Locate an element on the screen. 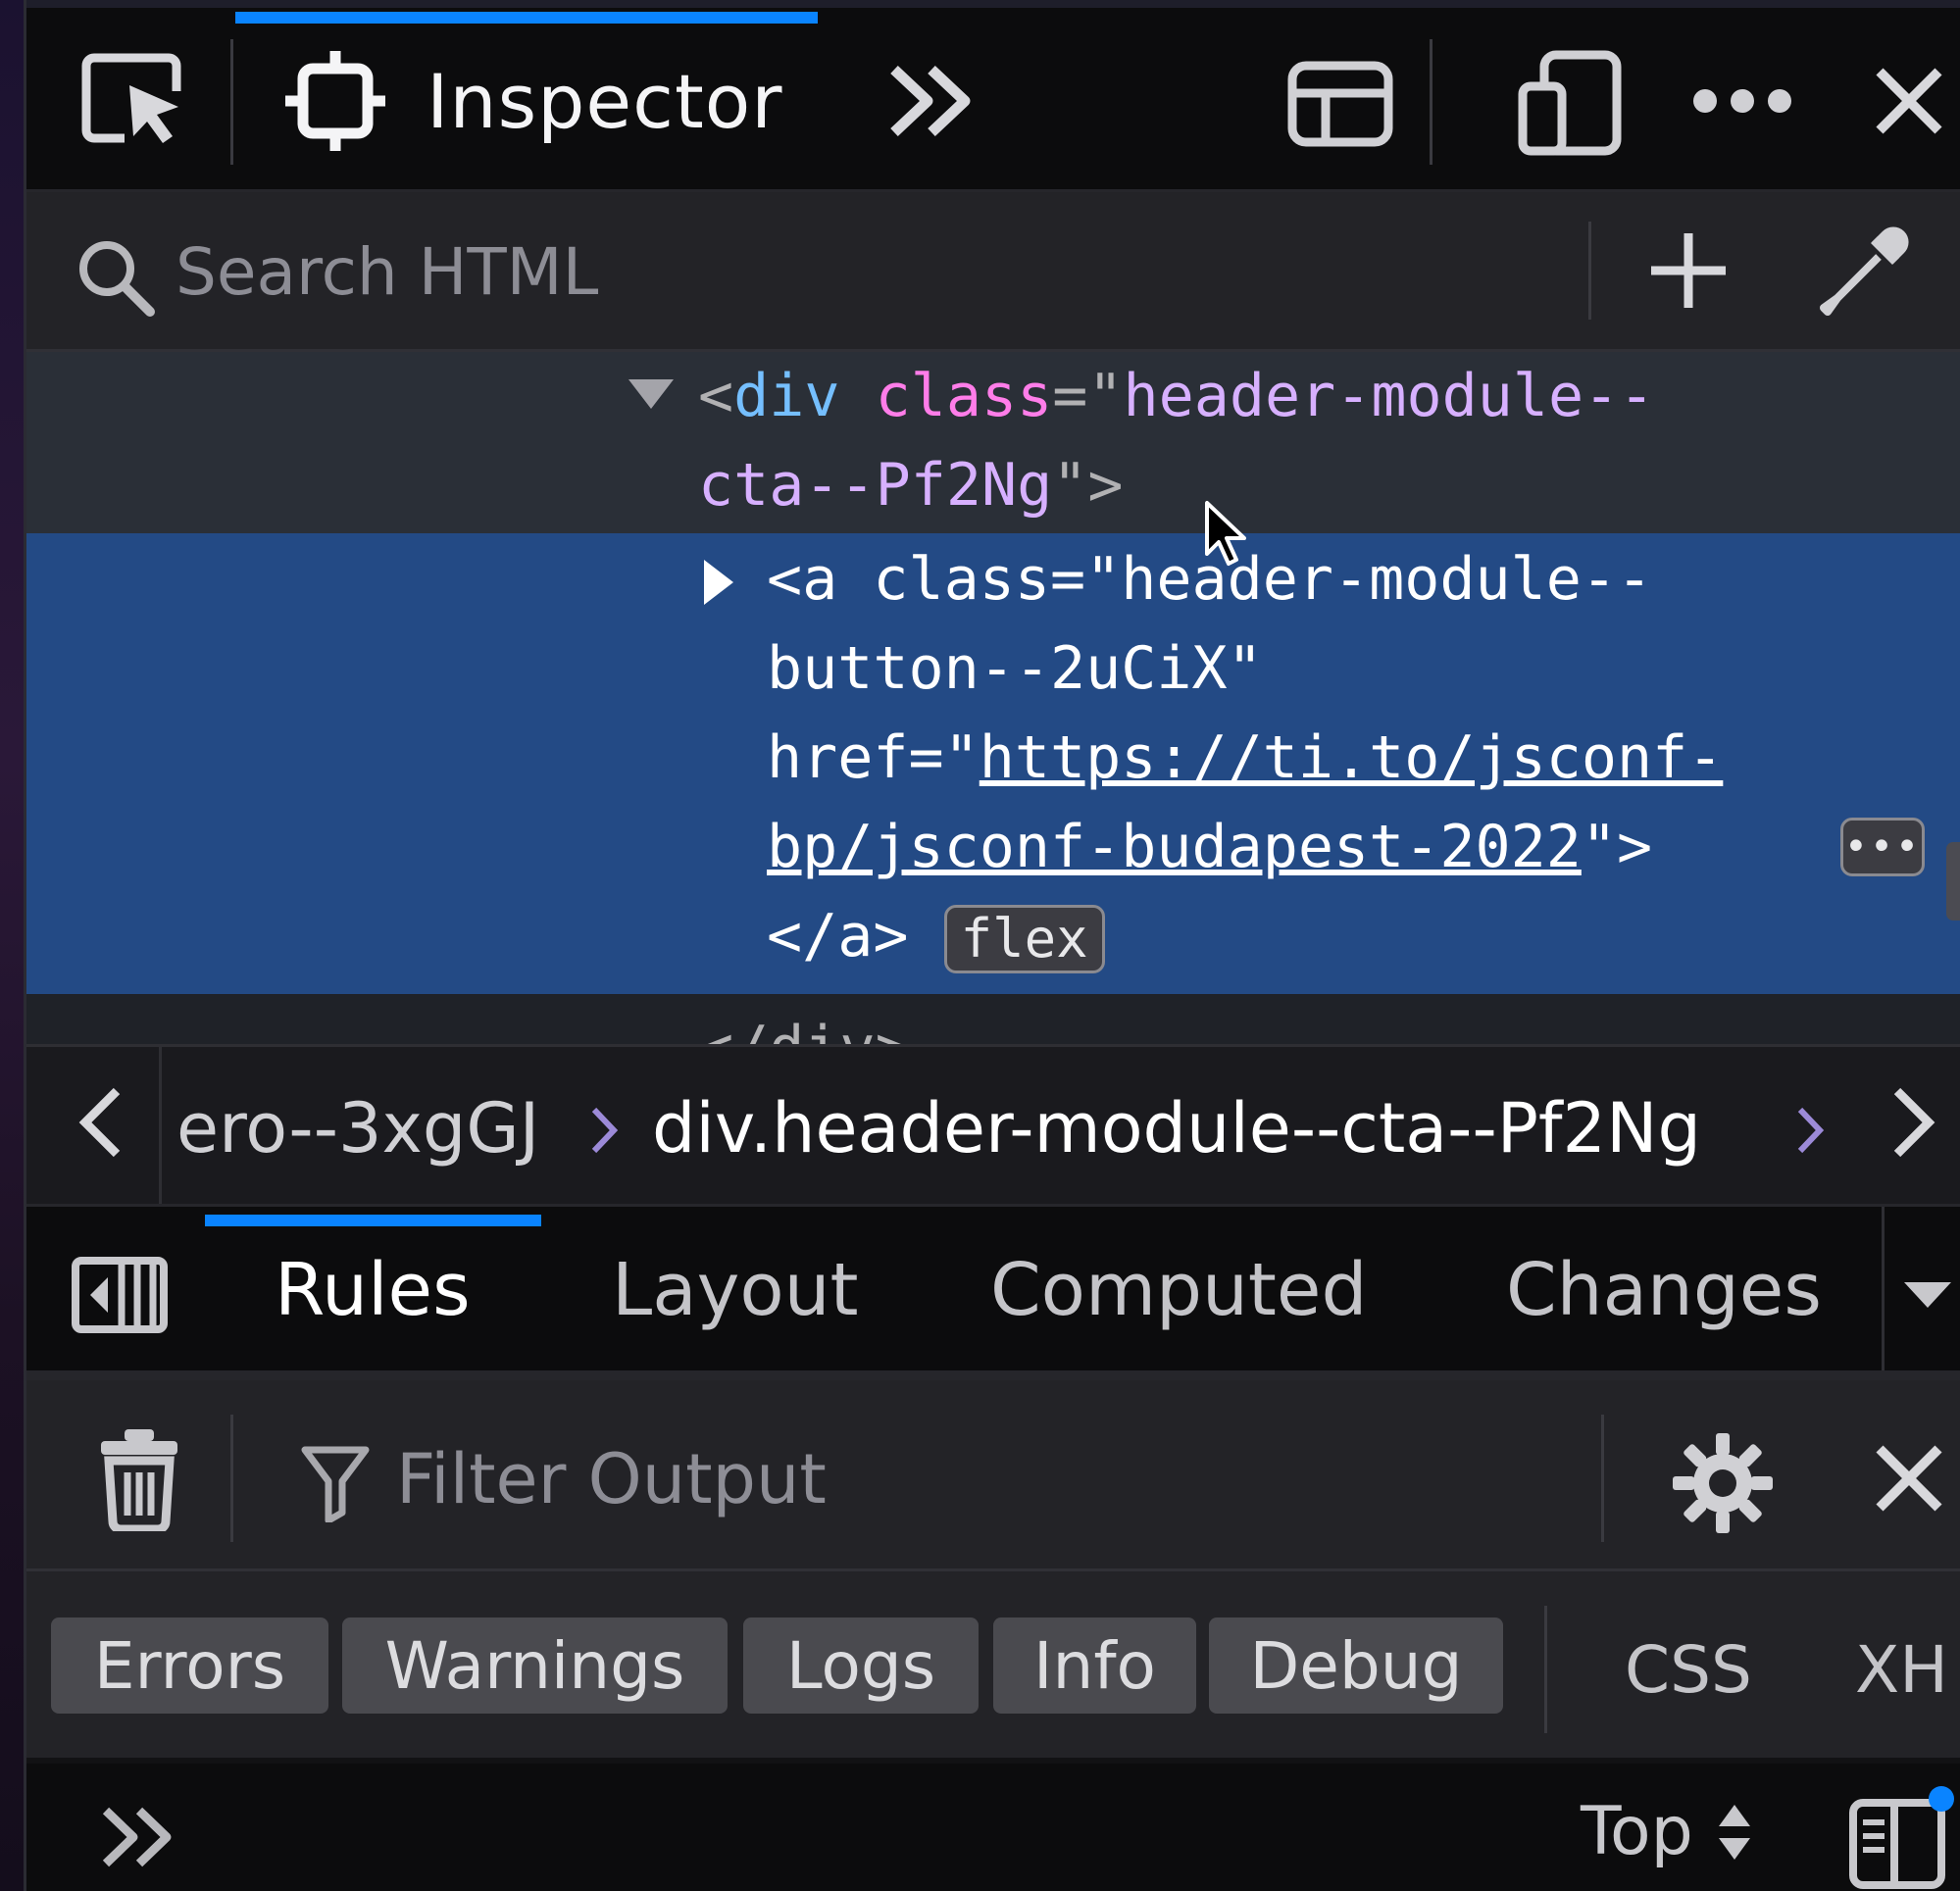 This screenshot has width=1960, height=1891. element-picker-icon is located at coordinates (131, 98).